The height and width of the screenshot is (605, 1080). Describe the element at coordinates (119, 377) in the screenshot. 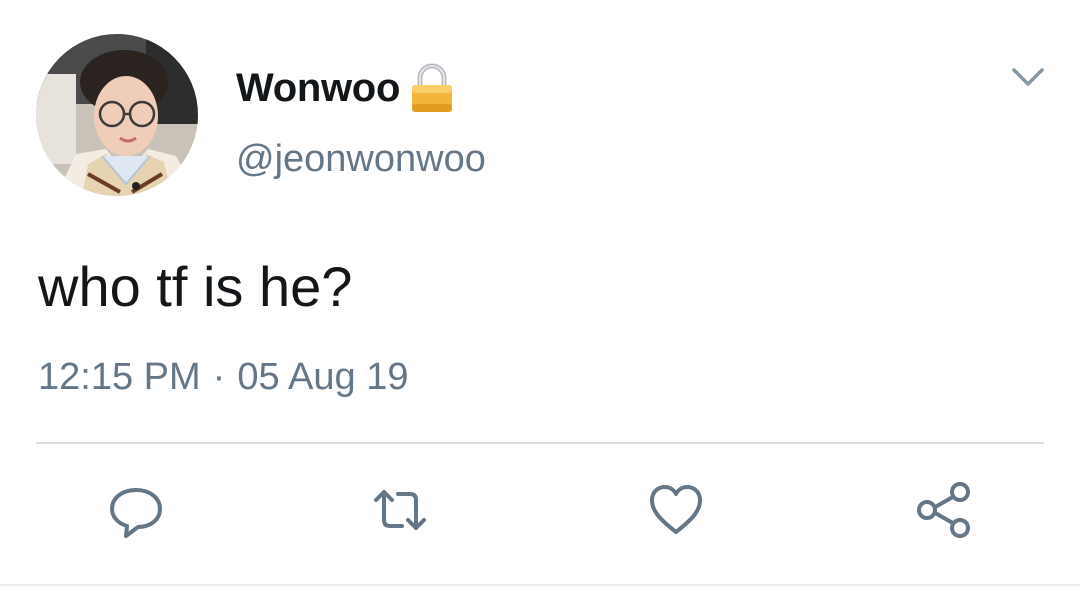

I see `tweet-time: 12:15 PM` at that location.